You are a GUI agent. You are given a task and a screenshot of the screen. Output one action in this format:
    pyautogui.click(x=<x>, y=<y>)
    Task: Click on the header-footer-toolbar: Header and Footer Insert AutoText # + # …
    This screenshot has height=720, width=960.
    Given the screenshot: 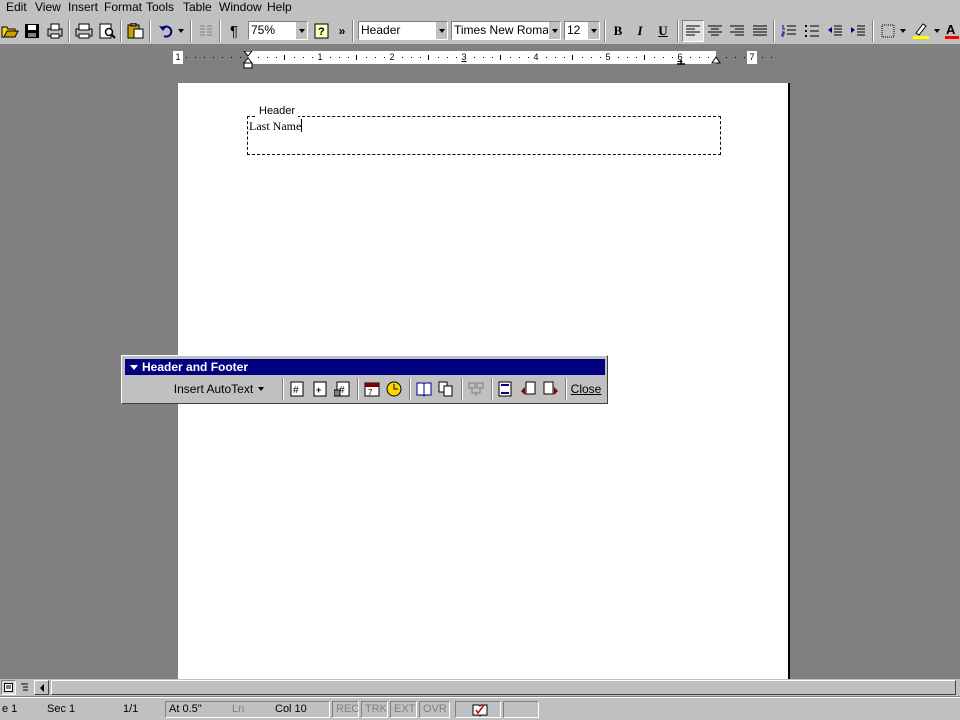 What is the action you would take?
    pyautogui.click(x=364, y=379)
    